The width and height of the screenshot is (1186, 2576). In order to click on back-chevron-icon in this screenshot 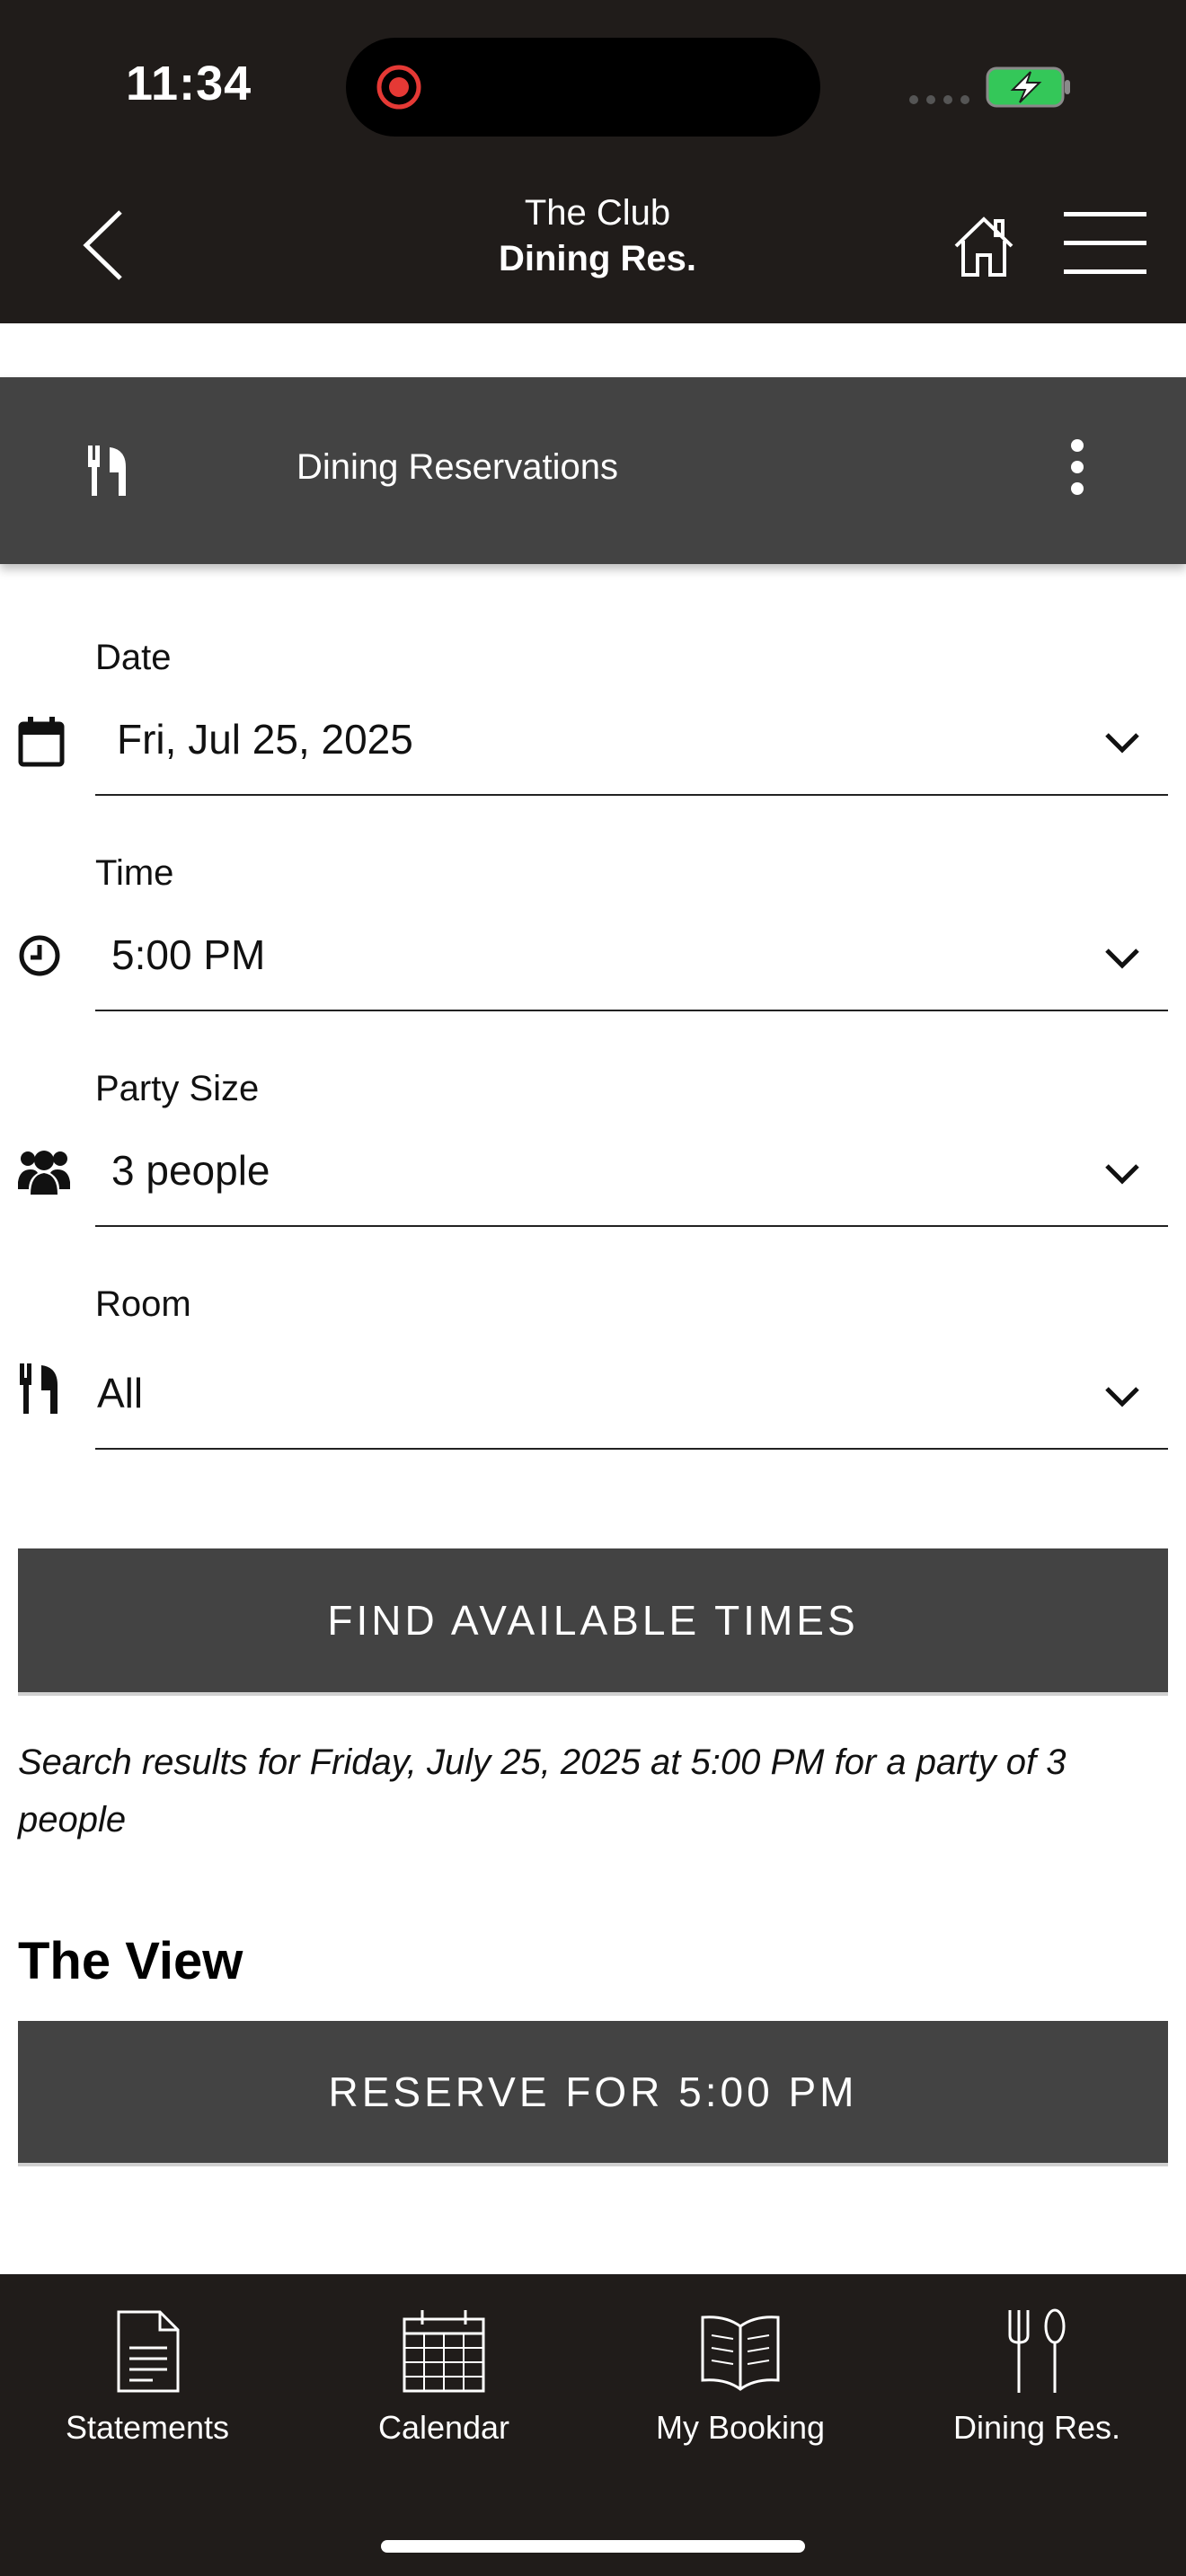, I will do `click(104, 245)`.